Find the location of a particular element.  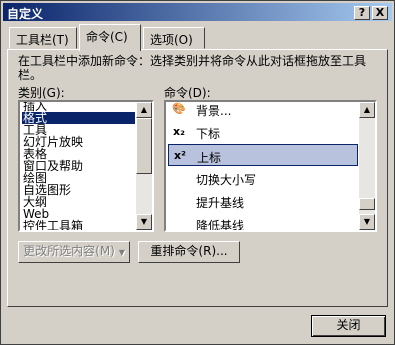

command-label: 降低基线 is located at coordinates (220, 225).